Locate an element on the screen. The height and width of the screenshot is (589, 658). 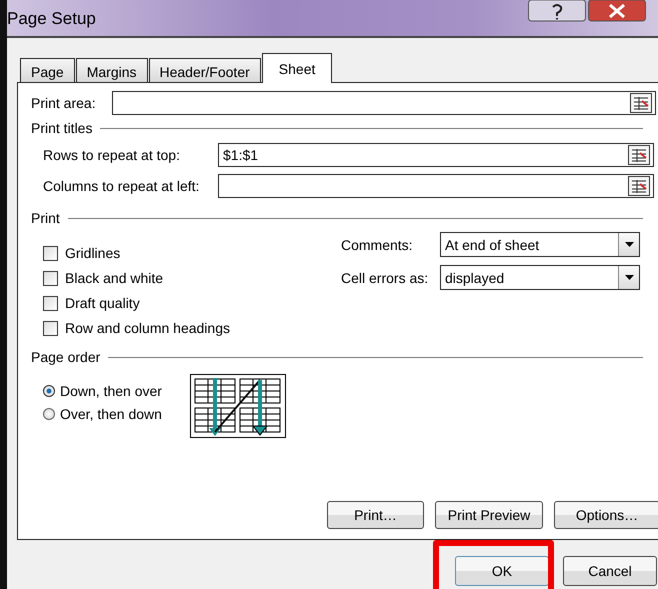
field-label: Print area: is located at coordinates (63, 103).